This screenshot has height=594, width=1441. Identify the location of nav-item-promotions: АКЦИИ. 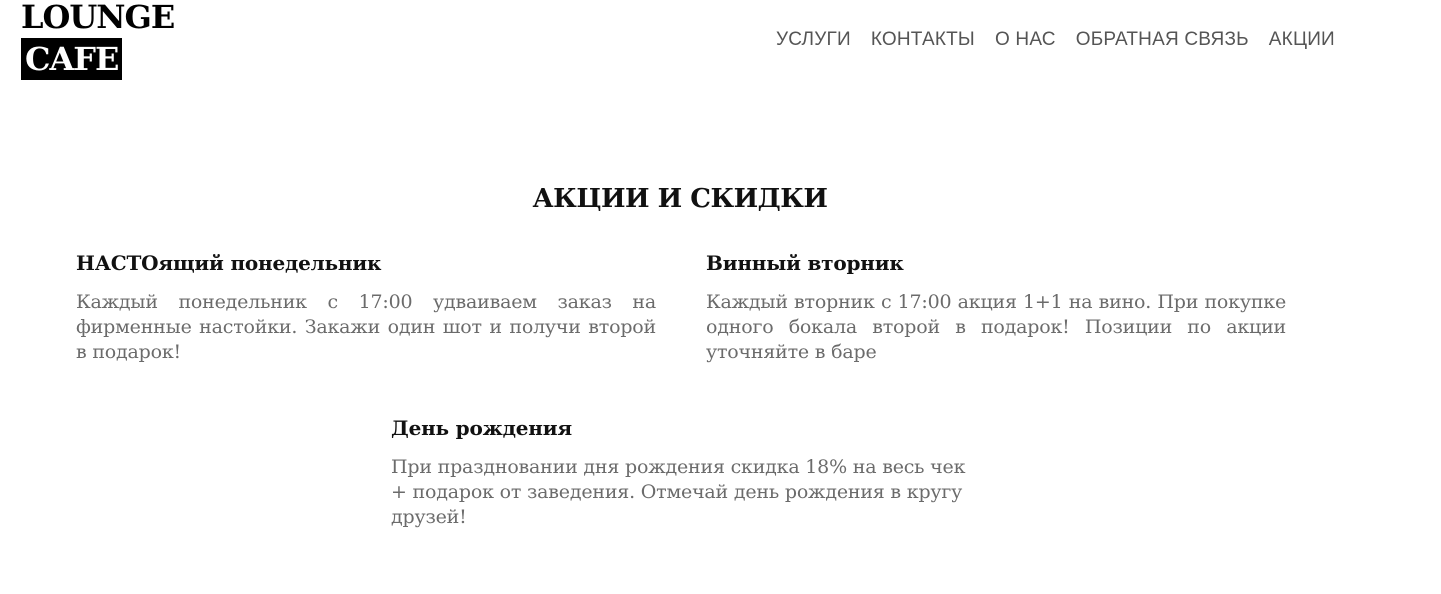
(1302, 40).